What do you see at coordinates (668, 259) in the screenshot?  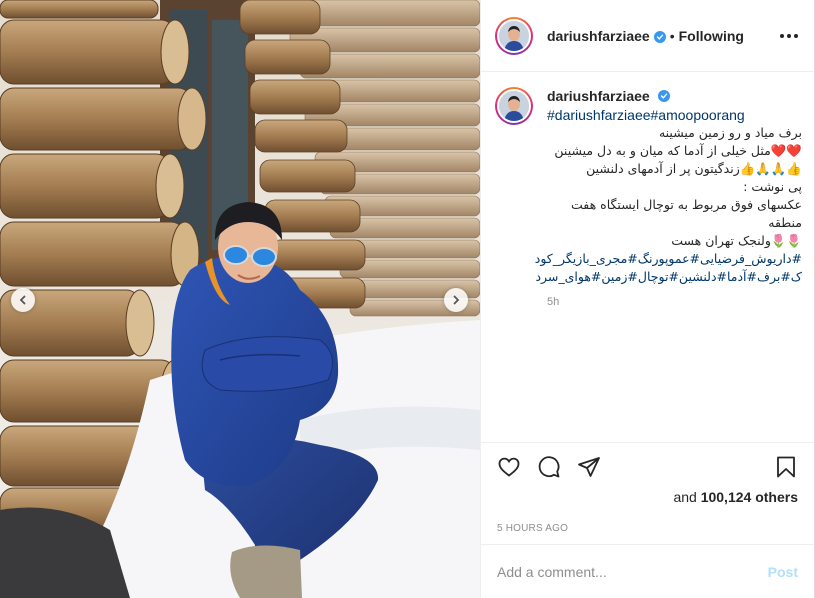 I see `caption-hashtags: #داریوش_فرضیایی#عموپورنگ#مجری_بازیگر_کود` at bounding box center [668, 259].